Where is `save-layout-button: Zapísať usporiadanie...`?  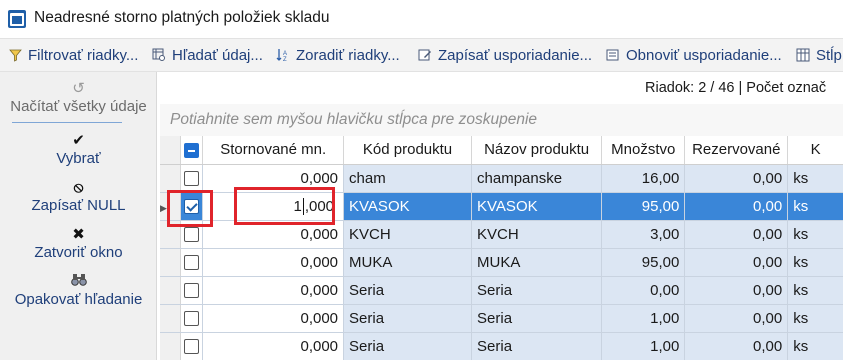 save-layout-button: Zapísať usporiadanie... is located at coordinates (505, 55).